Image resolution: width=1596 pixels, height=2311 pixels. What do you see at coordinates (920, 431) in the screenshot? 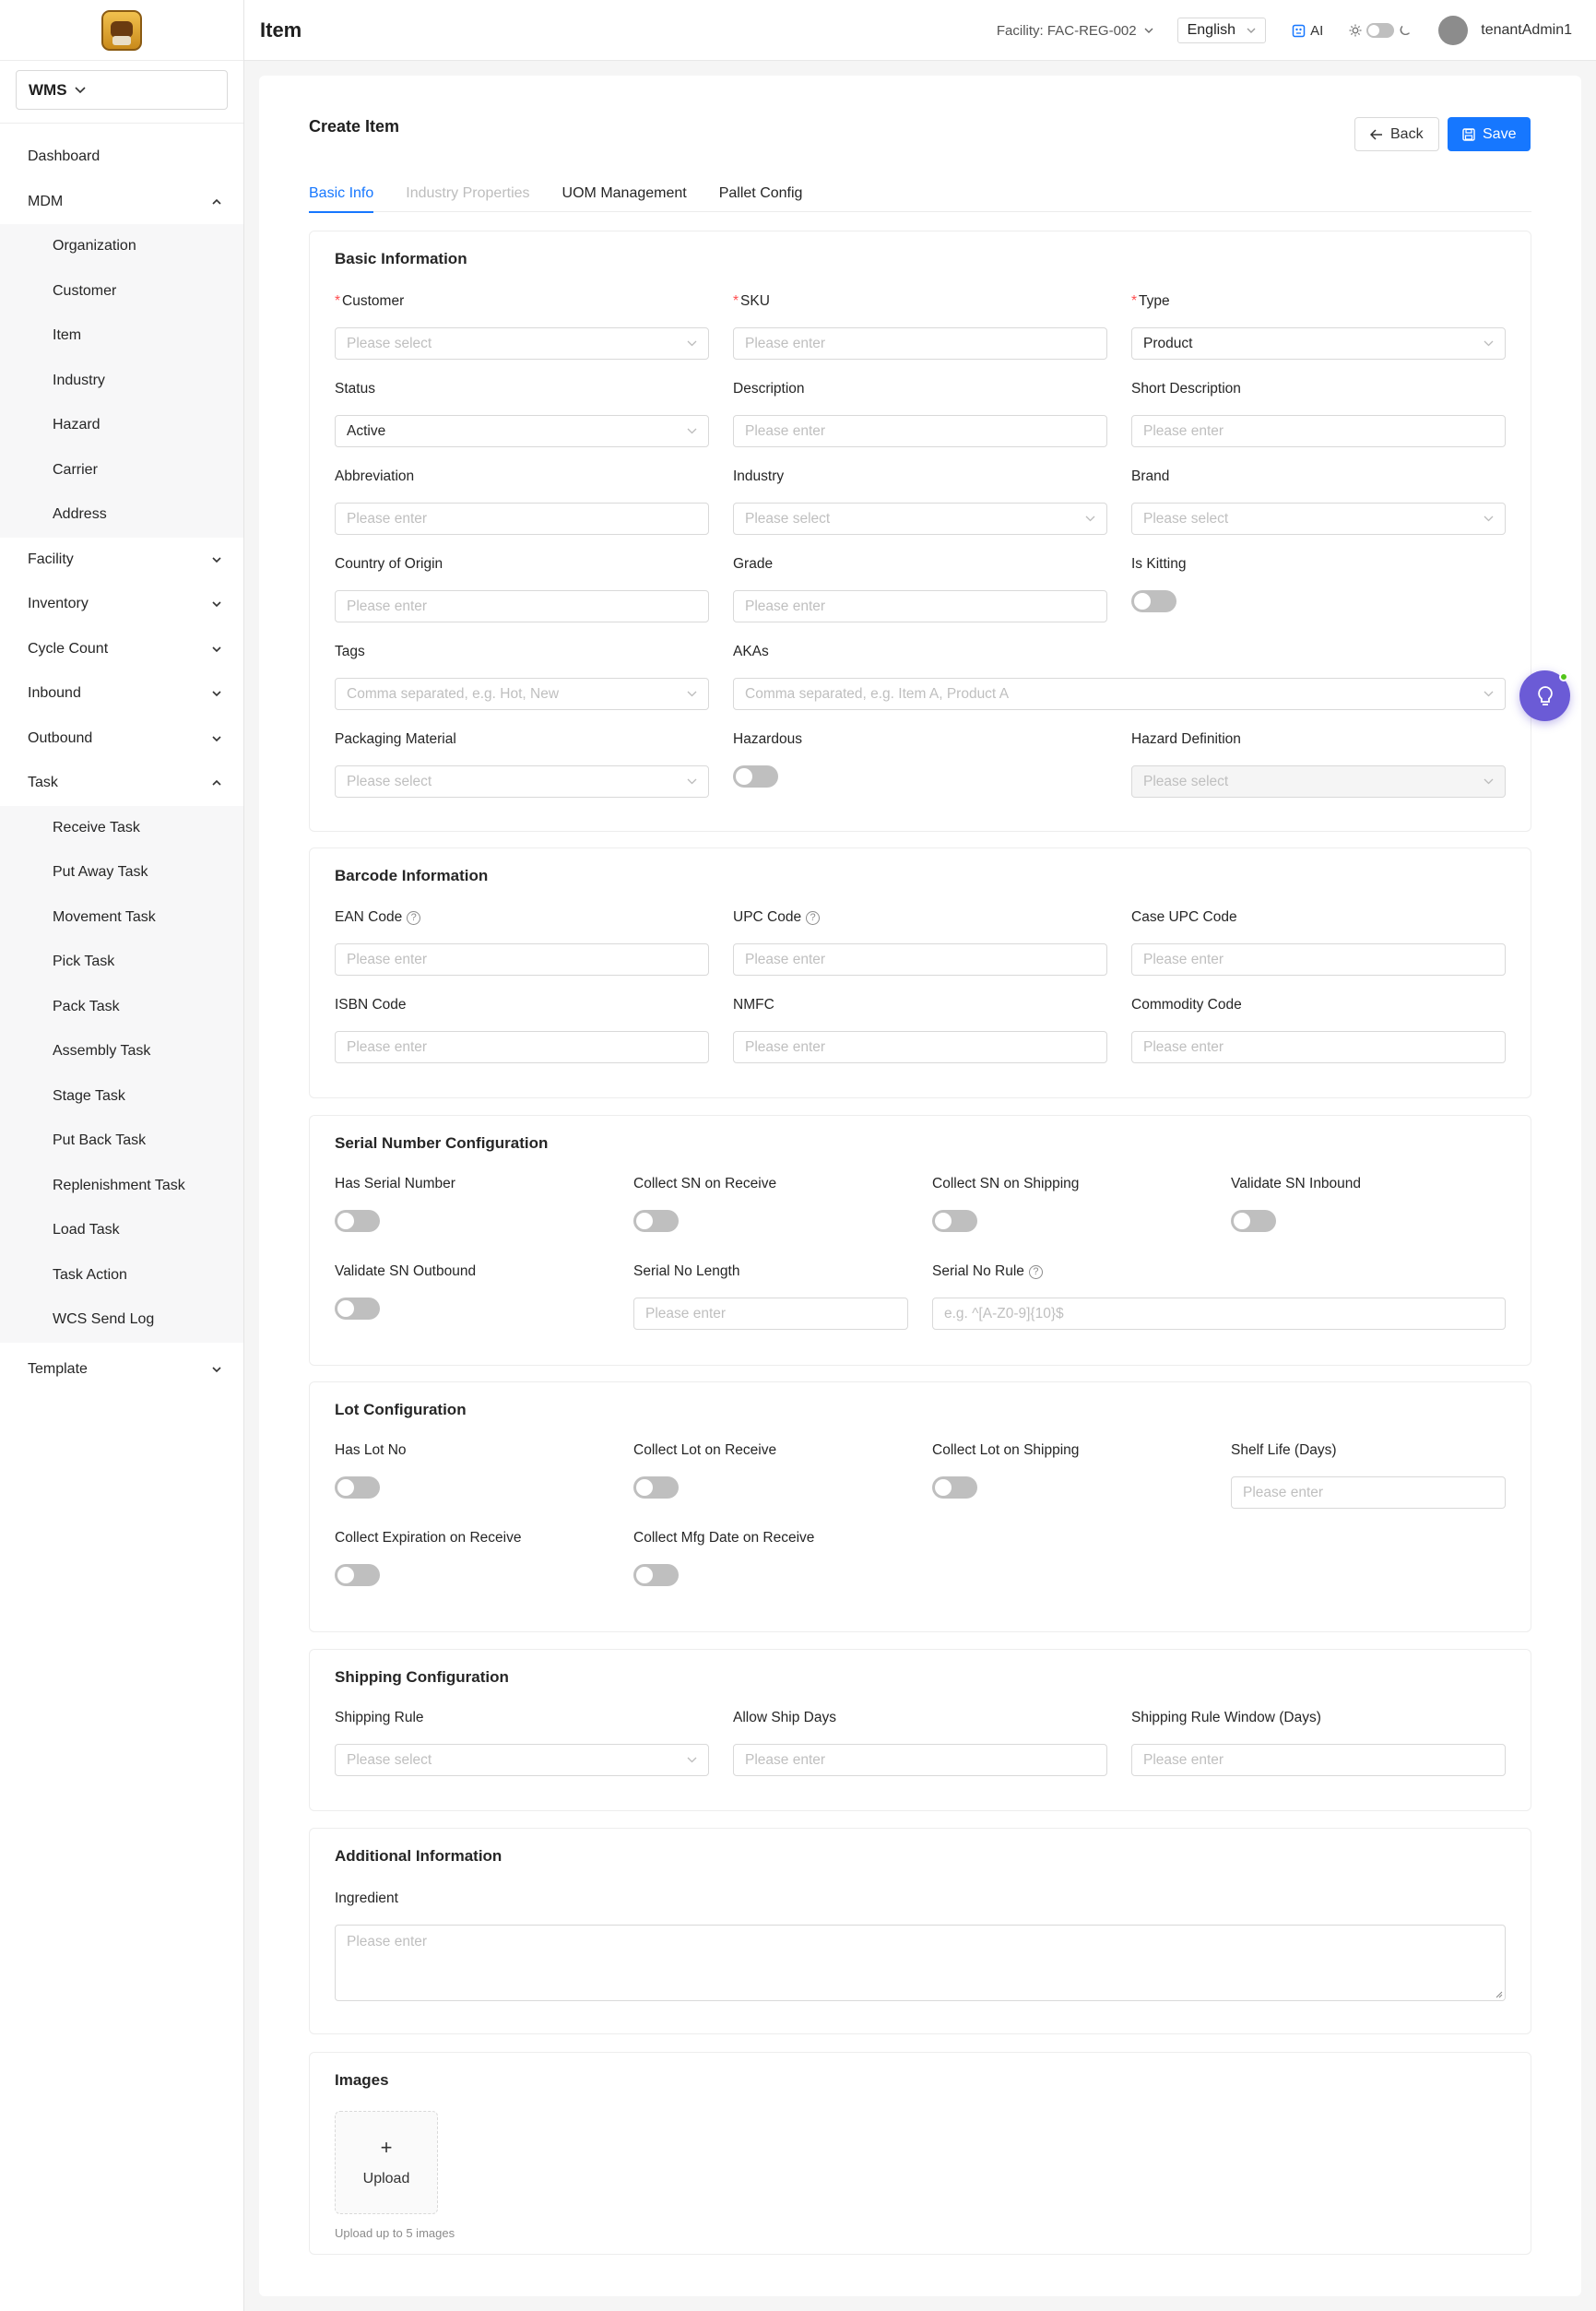
I see `description-input: Please enter` at bounding box center [920, 431].